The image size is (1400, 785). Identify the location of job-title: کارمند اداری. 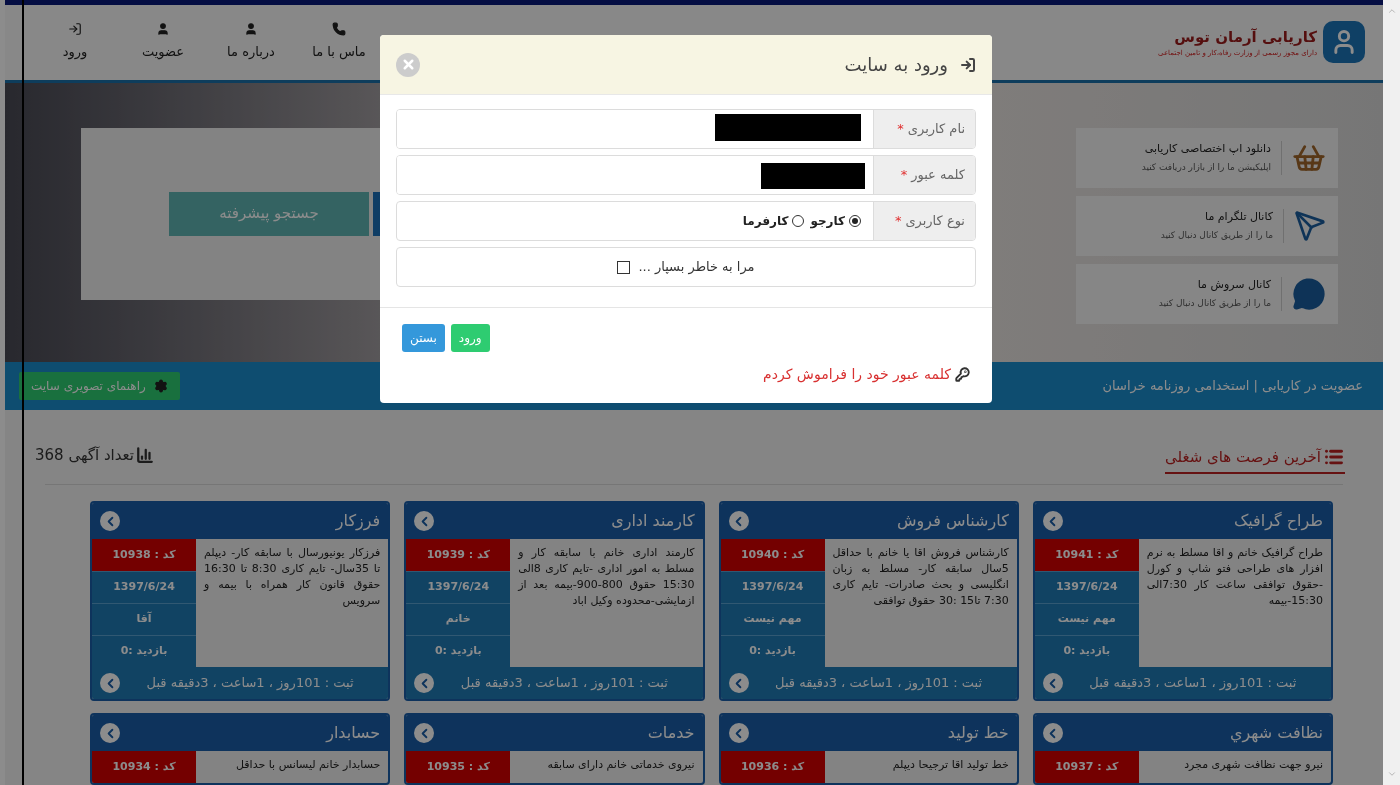
(653, 521).